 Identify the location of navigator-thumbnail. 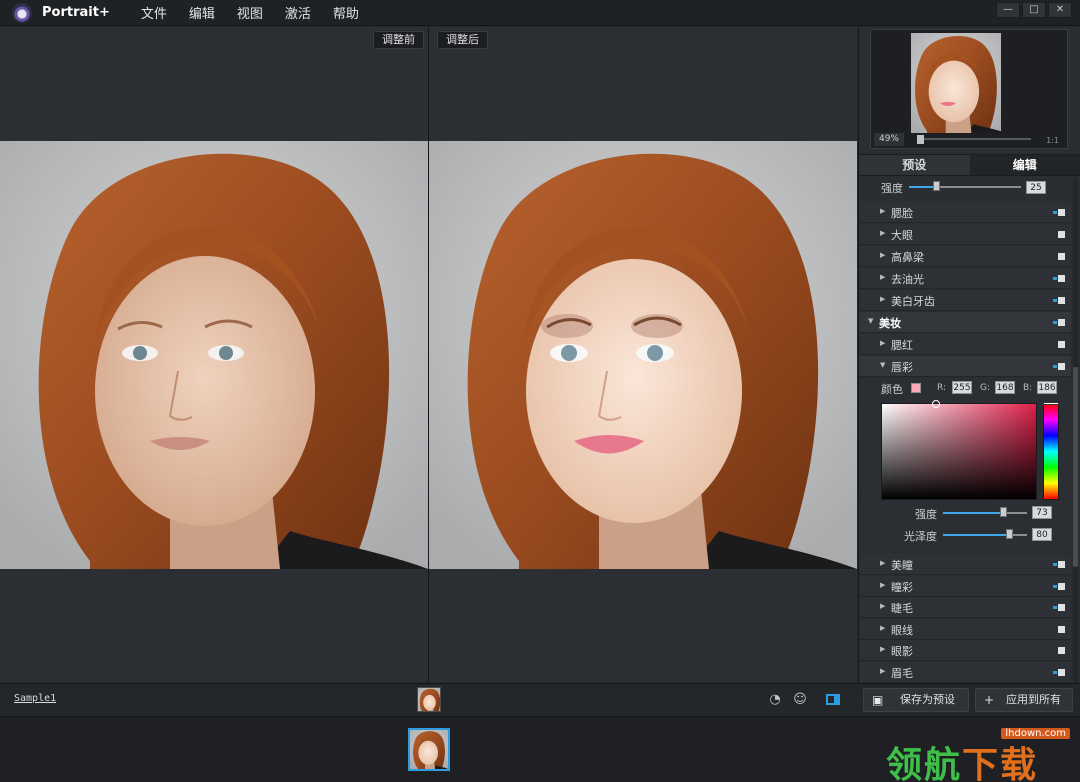
(956, 83).